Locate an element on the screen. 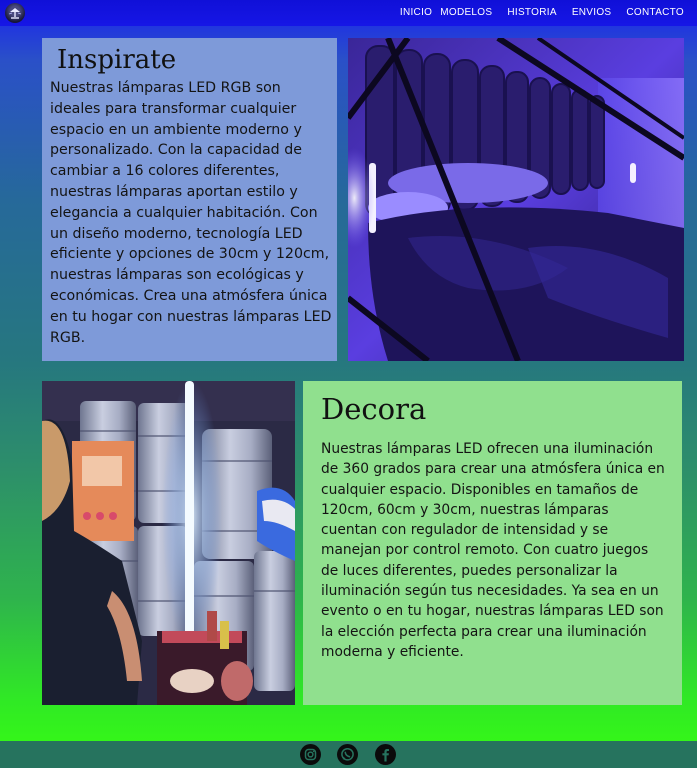  whatsapp-icon is located at coordinates (347, 754).